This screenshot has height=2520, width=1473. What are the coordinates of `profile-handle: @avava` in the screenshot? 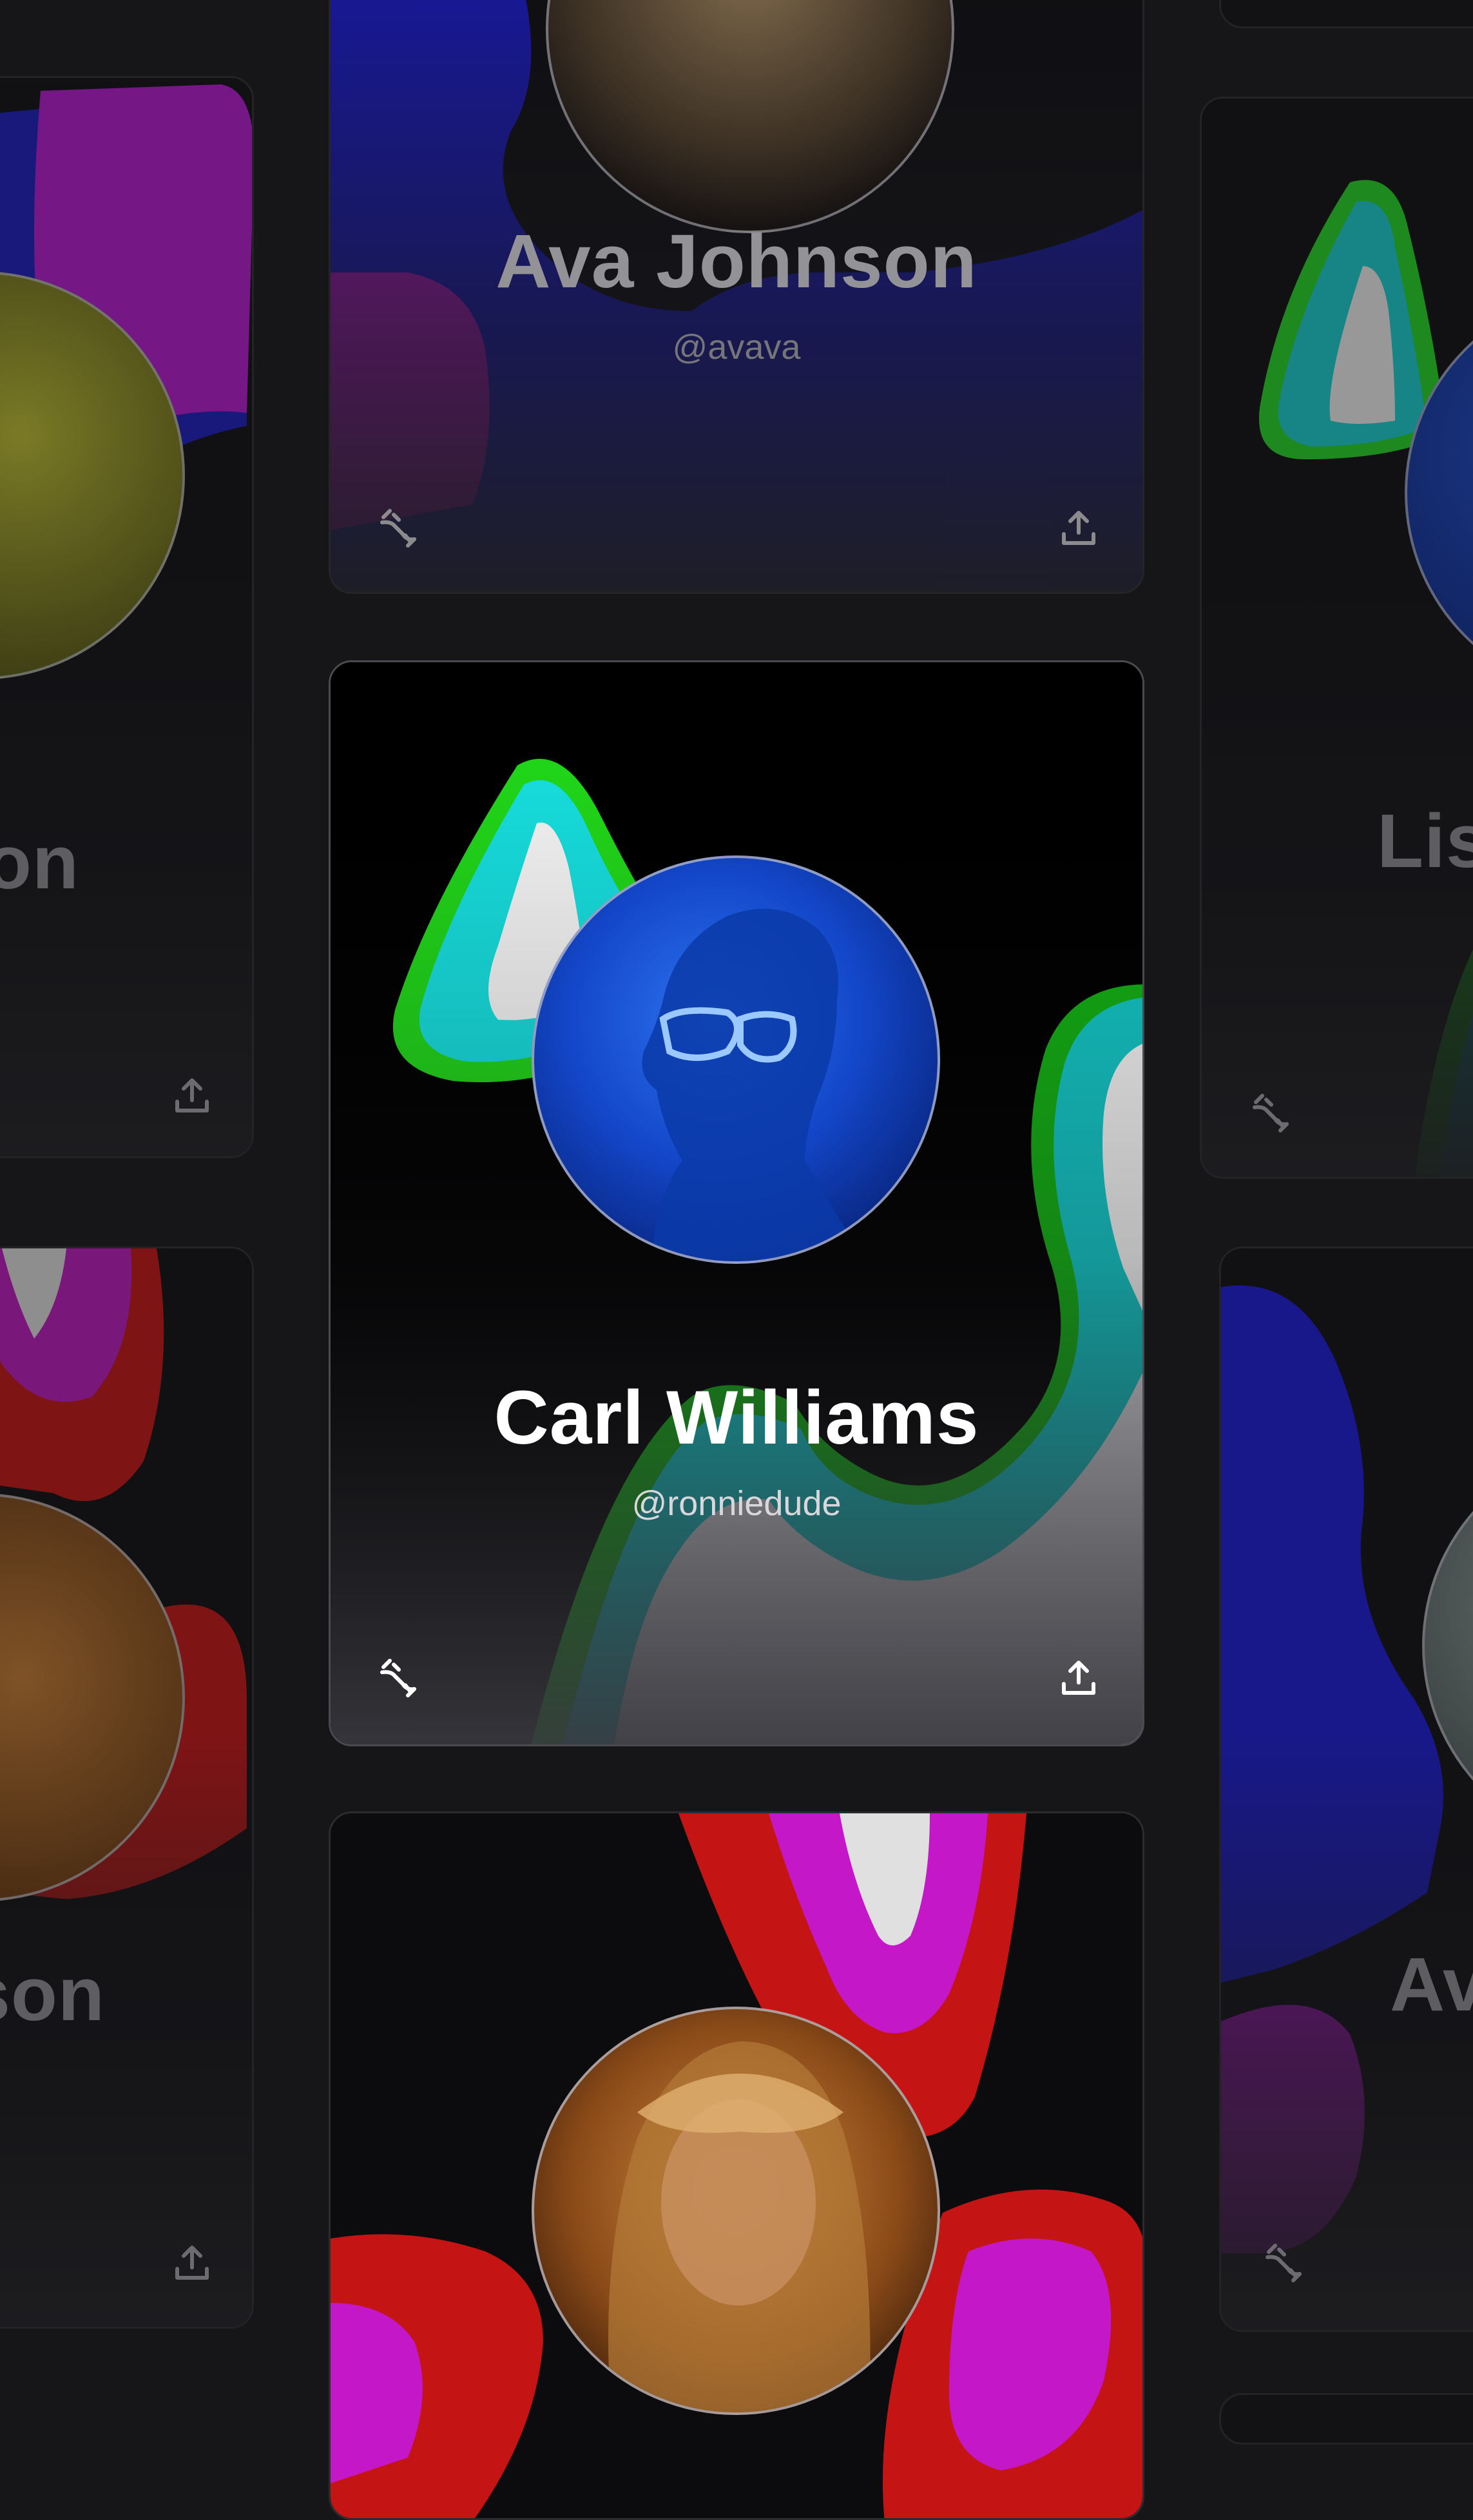 It's located at (736, 347).